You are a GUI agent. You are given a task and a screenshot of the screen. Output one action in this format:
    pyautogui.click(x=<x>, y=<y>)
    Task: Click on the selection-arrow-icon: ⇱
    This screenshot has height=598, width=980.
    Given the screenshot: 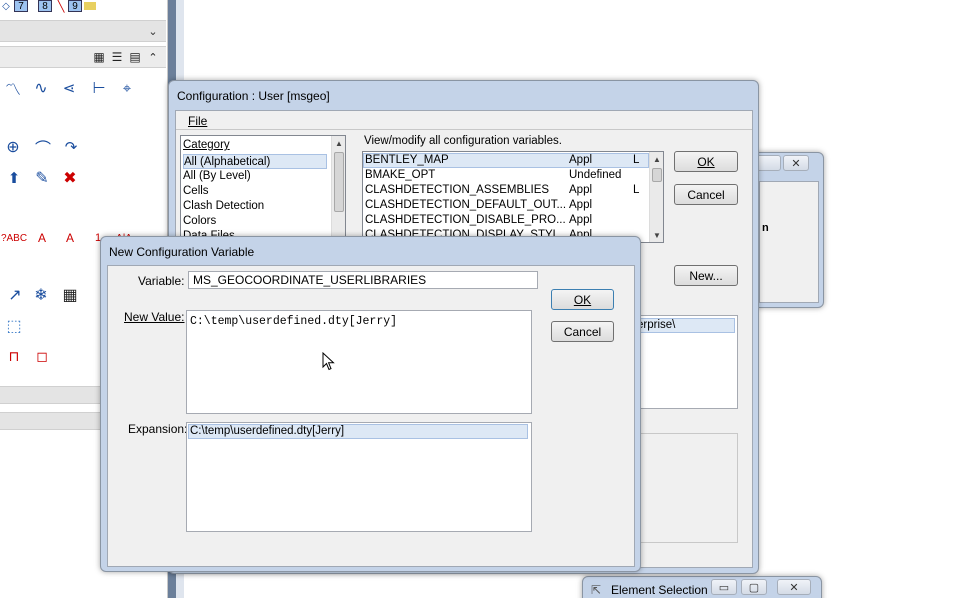 What is the action you would take?
    pyautogui.click(x=596, y=590)
    